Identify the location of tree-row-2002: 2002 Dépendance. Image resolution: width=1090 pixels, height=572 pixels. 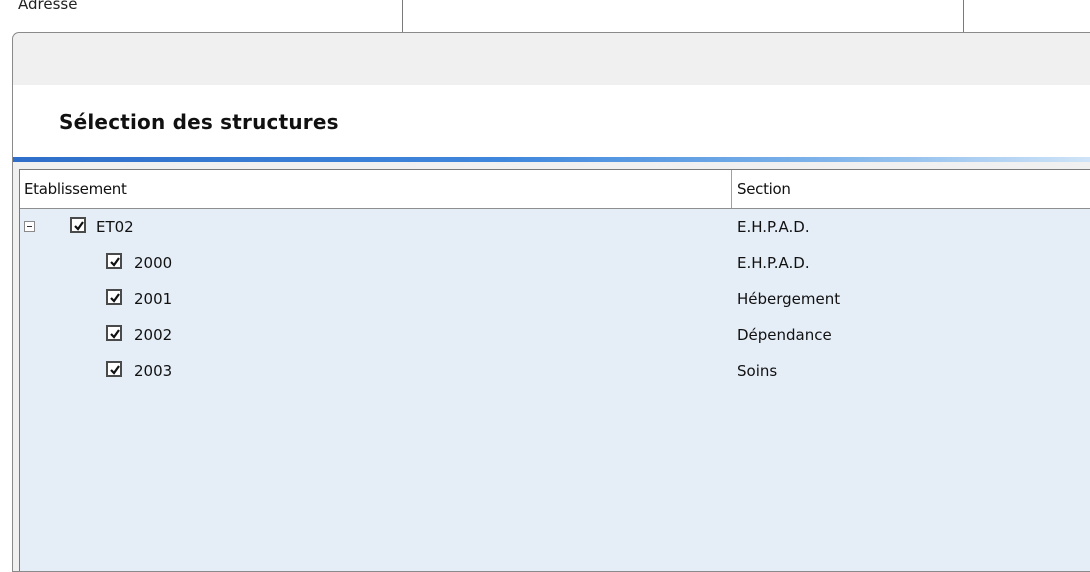
(555, 335).